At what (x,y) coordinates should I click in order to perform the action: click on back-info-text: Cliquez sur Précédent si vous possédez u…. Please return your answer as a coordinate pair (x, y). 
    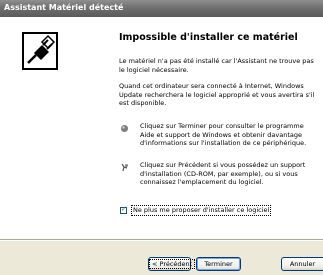
    Looking at the image, I should click on (223, 173).